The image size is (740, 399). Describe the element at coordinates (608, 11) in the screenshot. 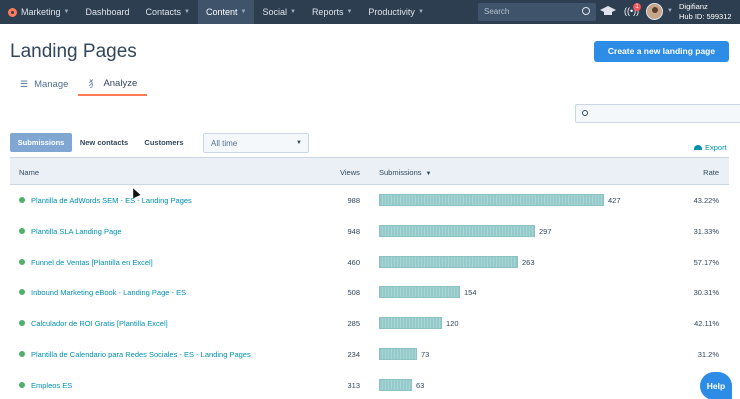

I see `academy-icon` at that location.